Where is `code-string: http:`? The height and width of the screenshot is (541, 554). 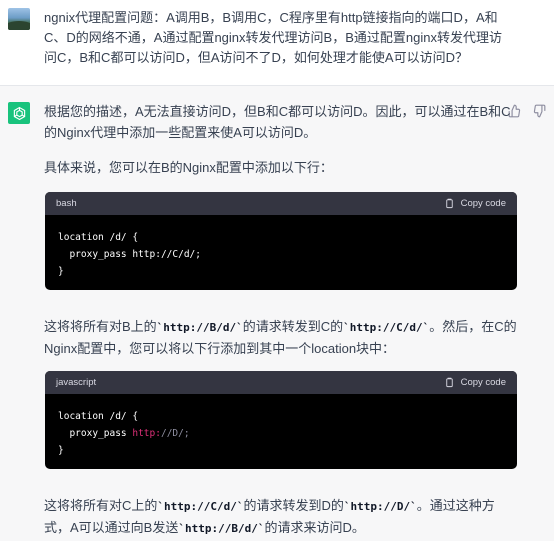 code-string: http: is located at coordinates (146, 433).